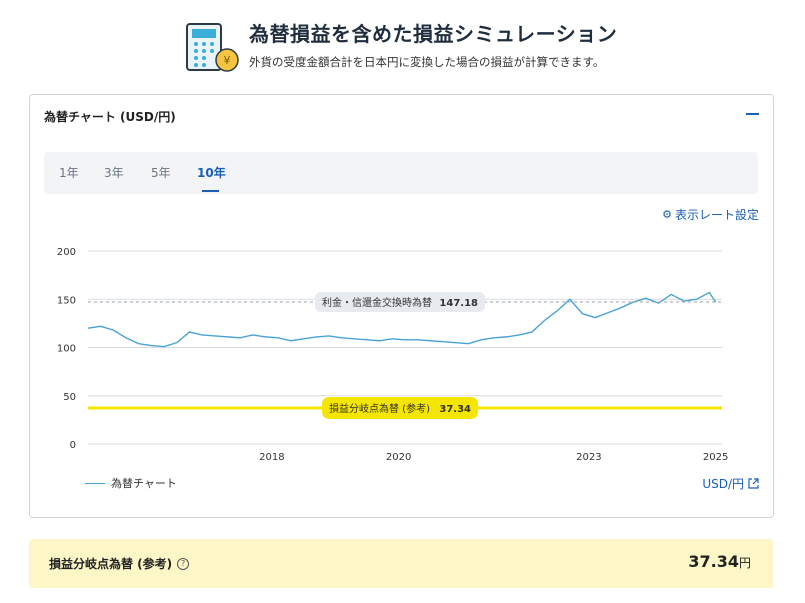 The image size is (805, 603). I want to click on x-tick-label: 2023, so click(588, 457).